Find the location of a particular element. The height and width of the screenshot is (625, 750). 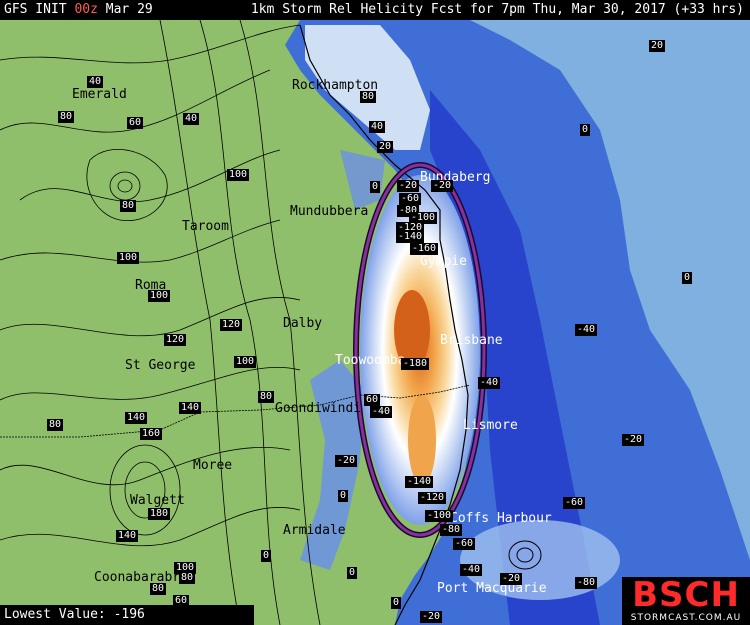

helicity-value-label: 20 is located at coordinates (657, 46).